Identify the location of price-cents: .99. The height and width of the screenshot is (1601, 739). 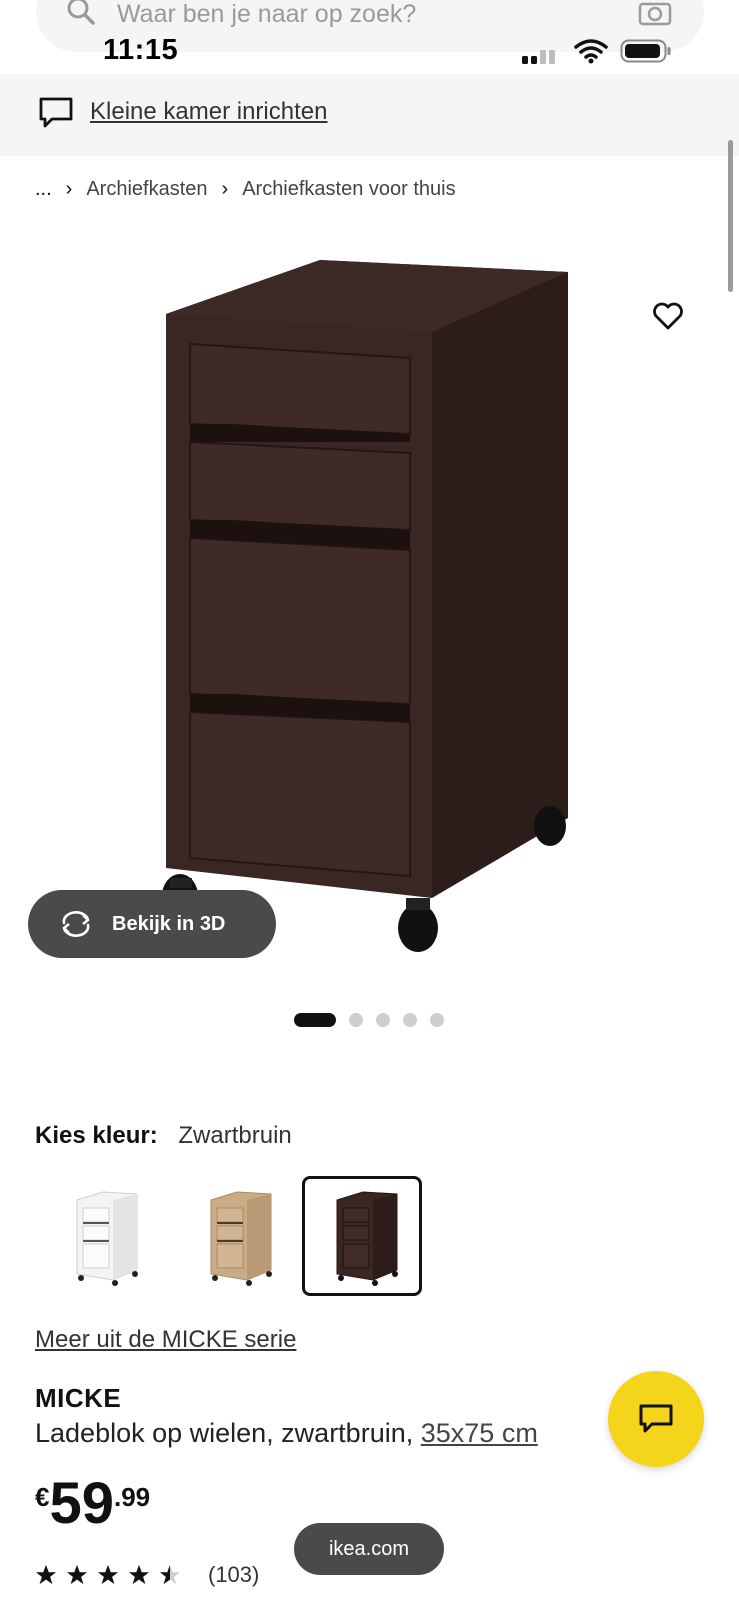
(132, 1497).